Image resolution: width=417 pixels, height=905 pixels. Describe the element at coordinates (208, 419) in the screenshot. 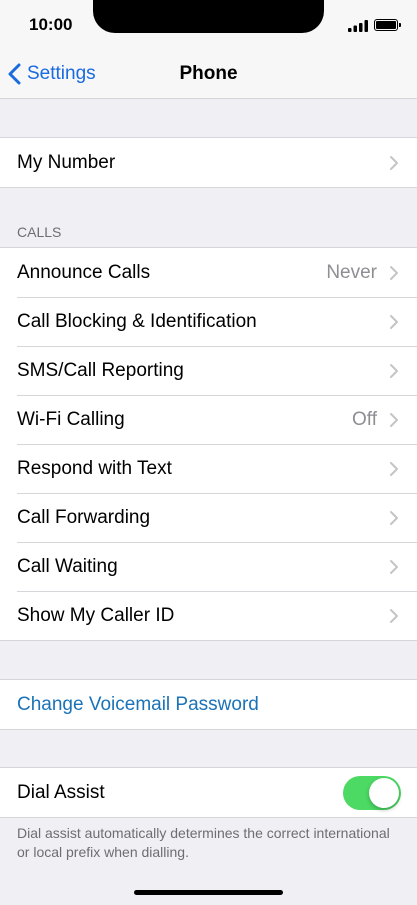

I see `row-wifi-calling: Wi-Fi Calling Off` at that location.